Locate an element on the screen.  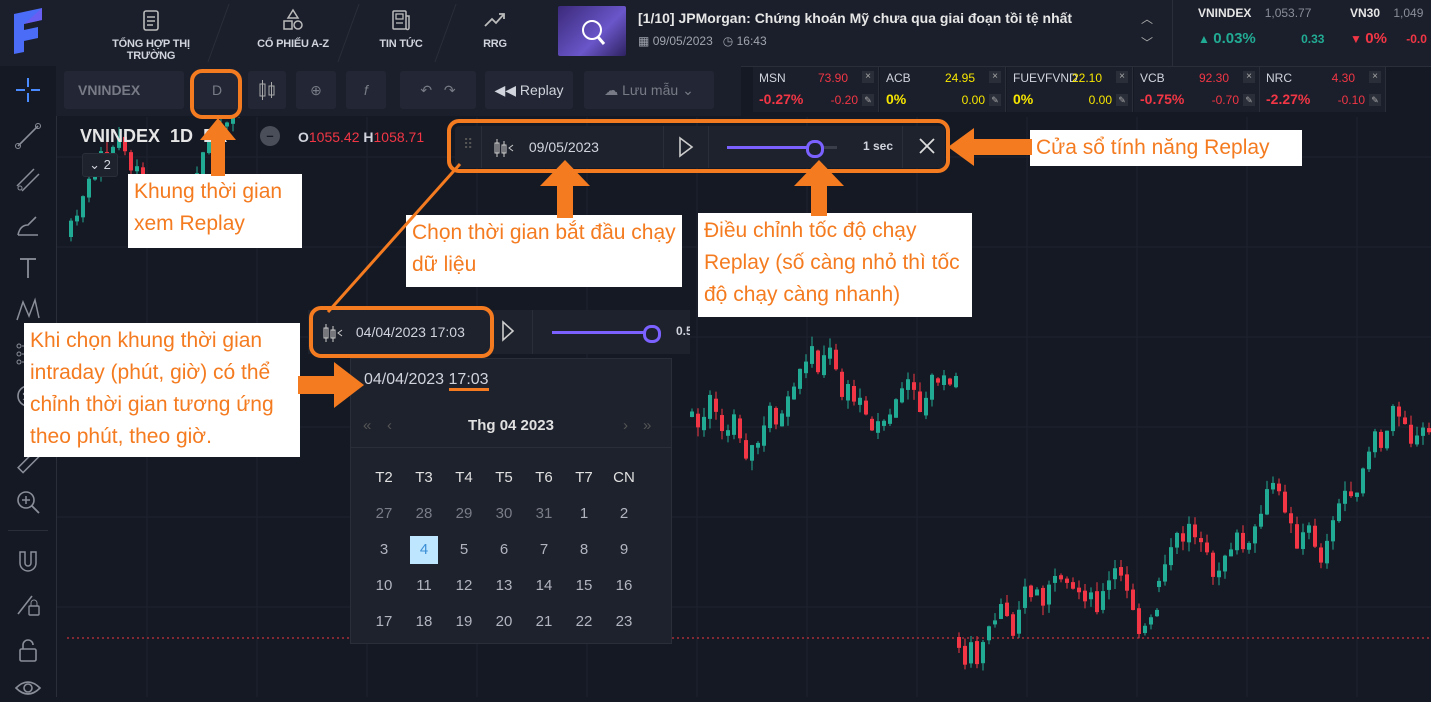
watchlist-card: ACB 24.95 0% 0.00 × ✎ is located at coordinates (943, 89).